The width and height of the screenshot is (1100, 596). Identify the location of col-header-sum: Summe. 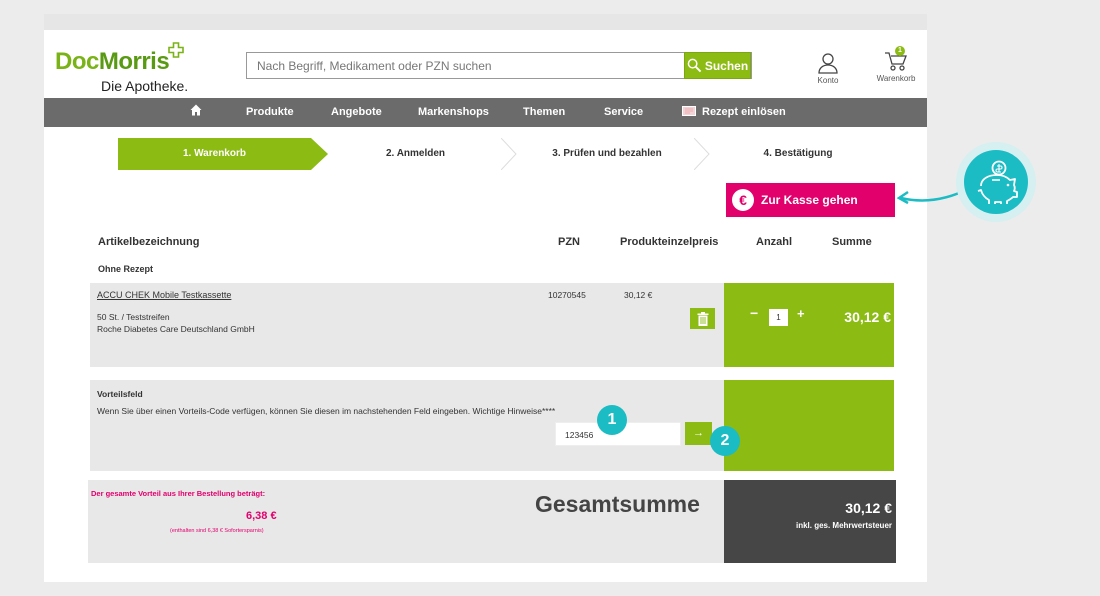
(852, 242).